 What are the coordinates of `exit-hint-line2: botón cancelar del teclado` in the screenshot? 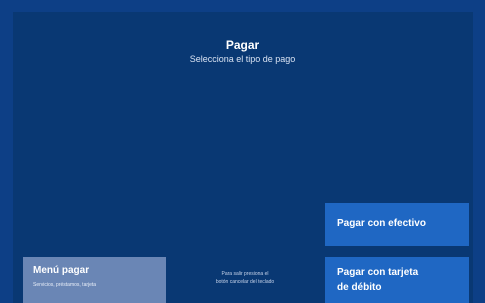 It's located at (245, 282).